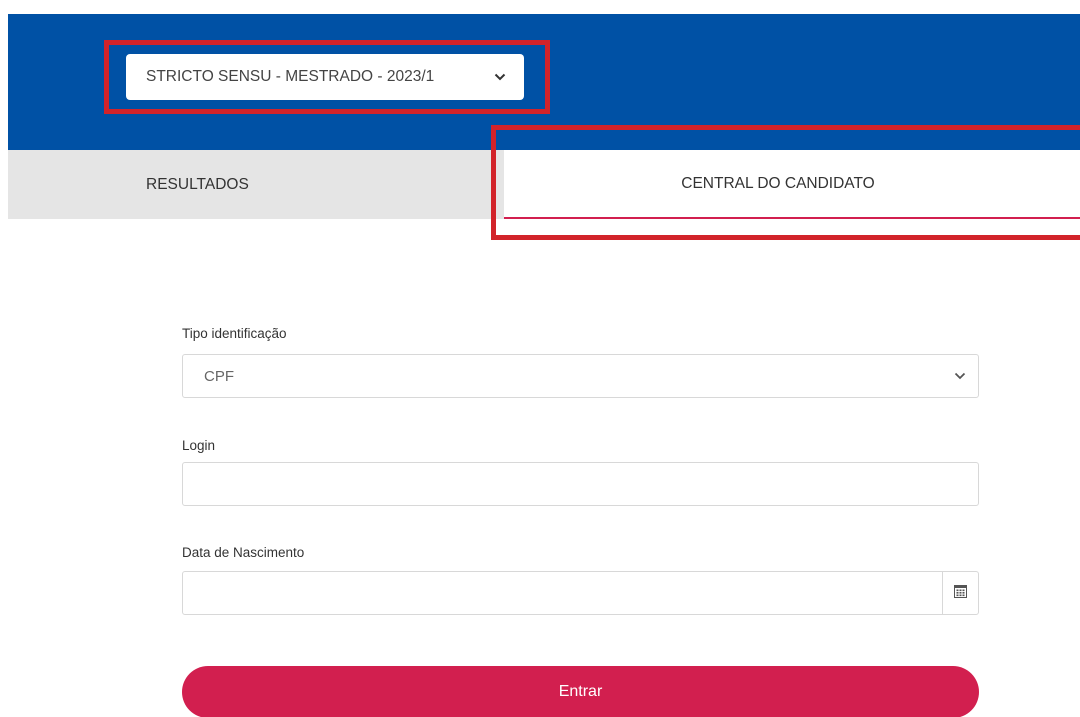 This screenshot has height=717, width=1080. What do you see at coordinates (778, 183) in the screenshot?
I see `tab-central-do-candidato-label: CENTRAL DO CANDIDATO` at bounding box center [778, 183].